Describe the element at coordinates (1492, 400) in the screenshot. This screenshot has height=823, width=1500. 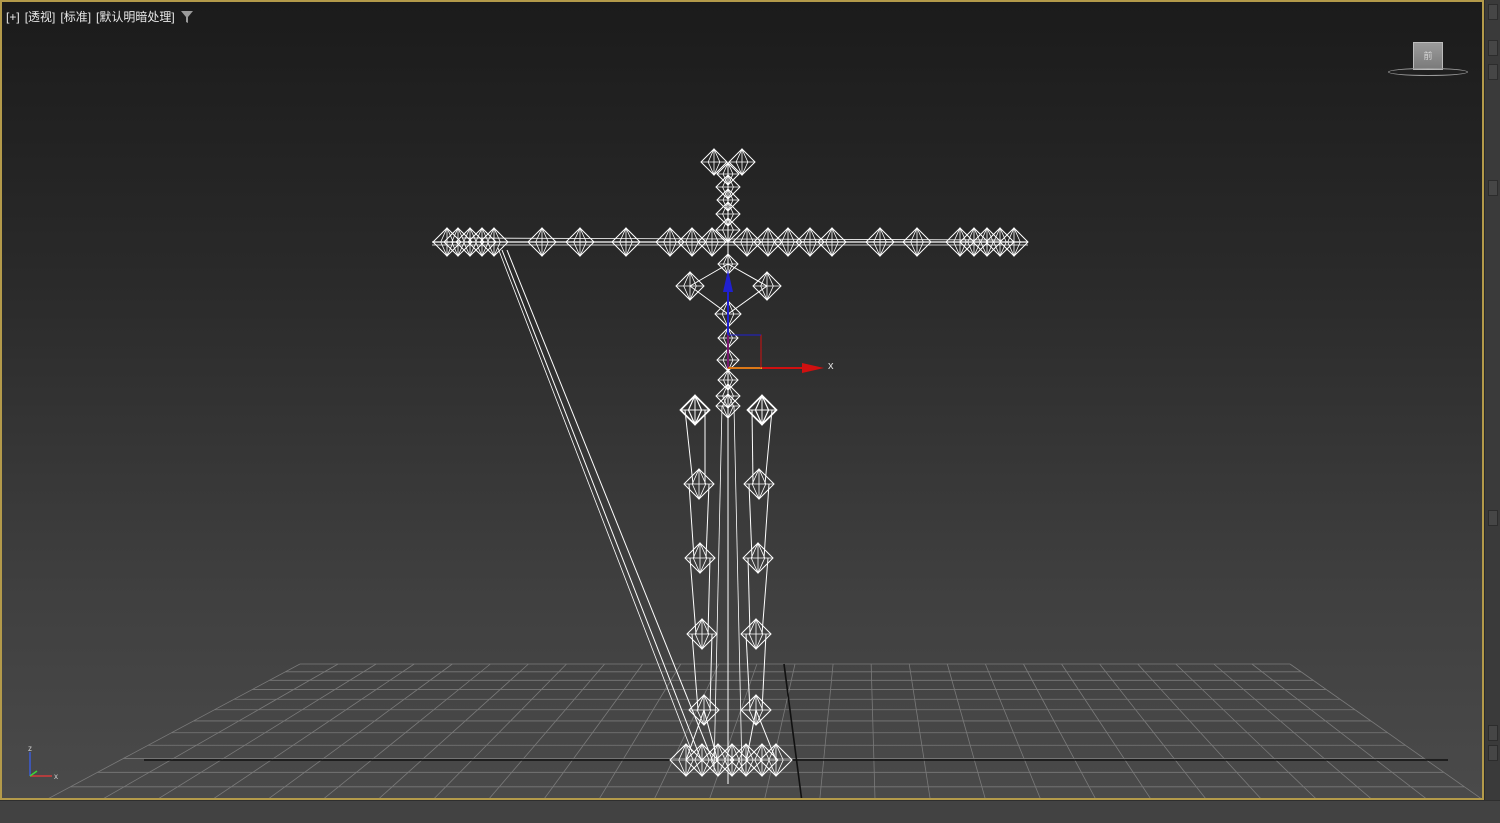
I see `right-side-toolbar` at that location.